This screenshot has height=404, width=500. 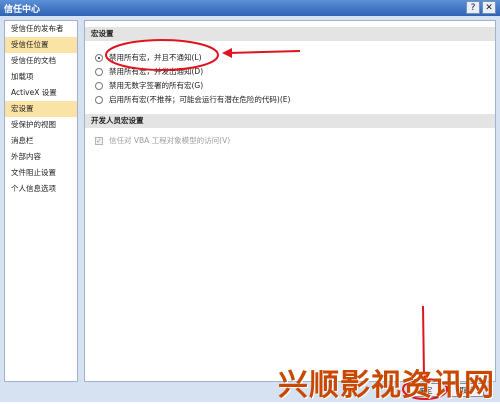 What do you see at coordinates (227, 53) in the screenshot?
I see `arrow-head-icon` at bounding box center [227, 53].